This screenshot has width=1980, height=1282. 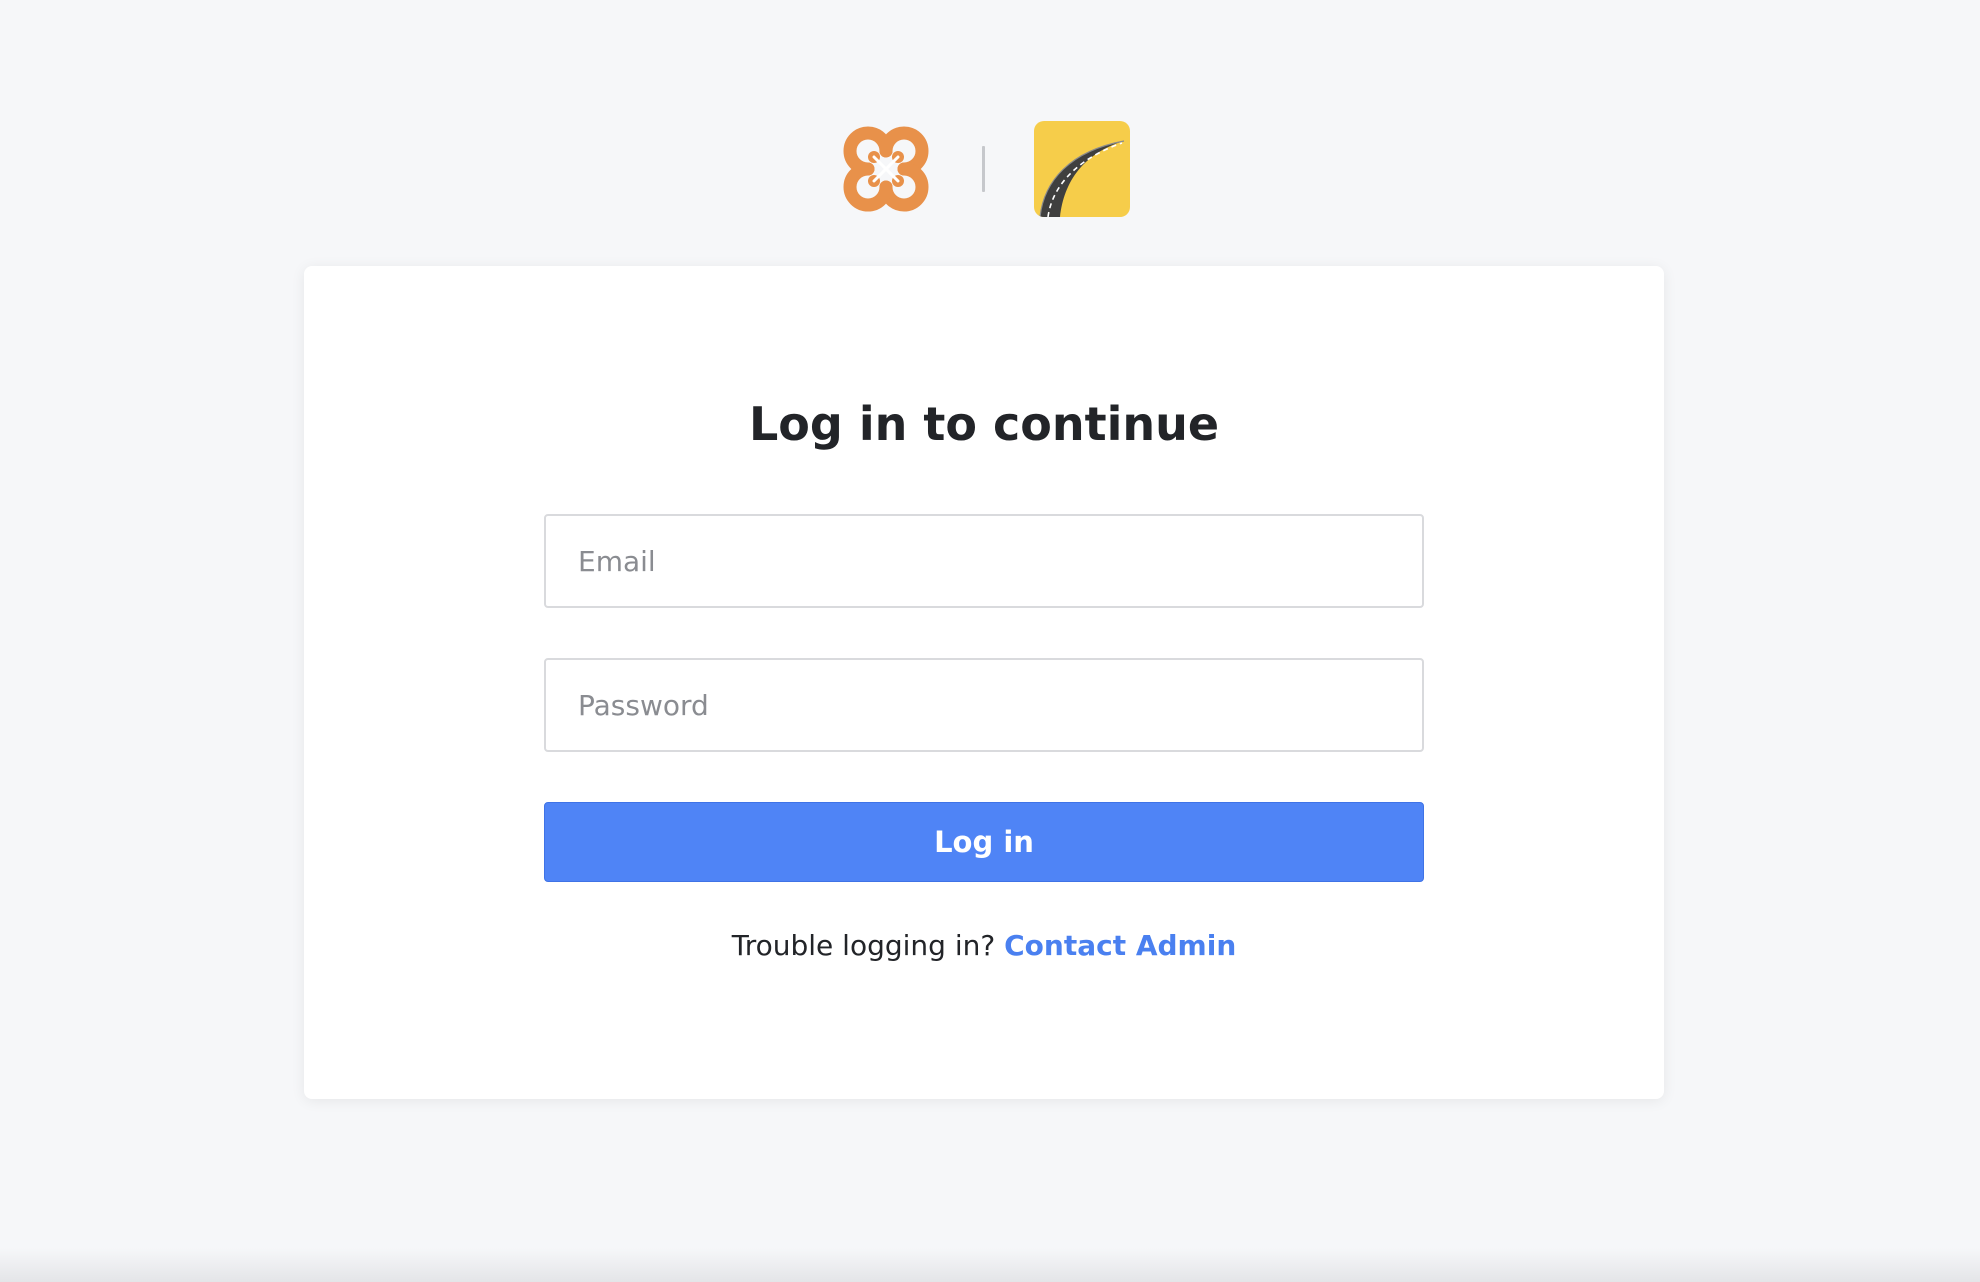 I want to click on help-row: Trouble logging in? Contact Admin, so click(x=984, y=945).